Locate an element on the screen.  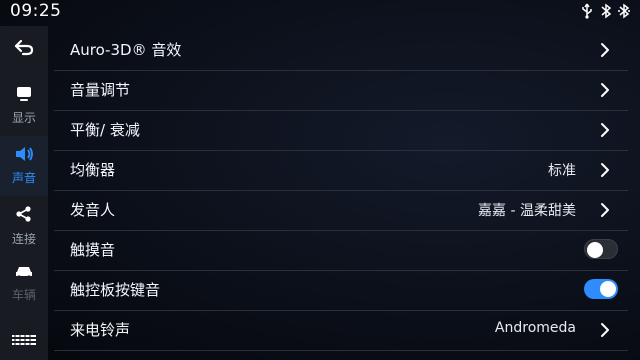
bluetooth-icon is located at coordinates (606, 11).